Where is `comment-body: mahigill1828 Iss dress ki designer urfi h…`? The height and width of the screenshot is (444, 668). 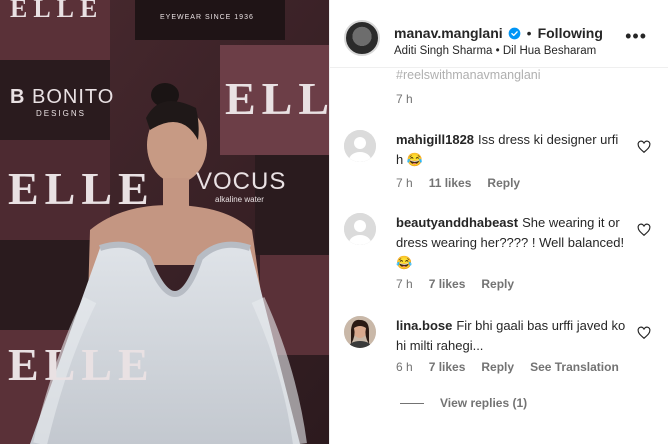
comment-body: mahigill1828 Iss dress ki designer urfi h… is located at coordinates (511, 150).